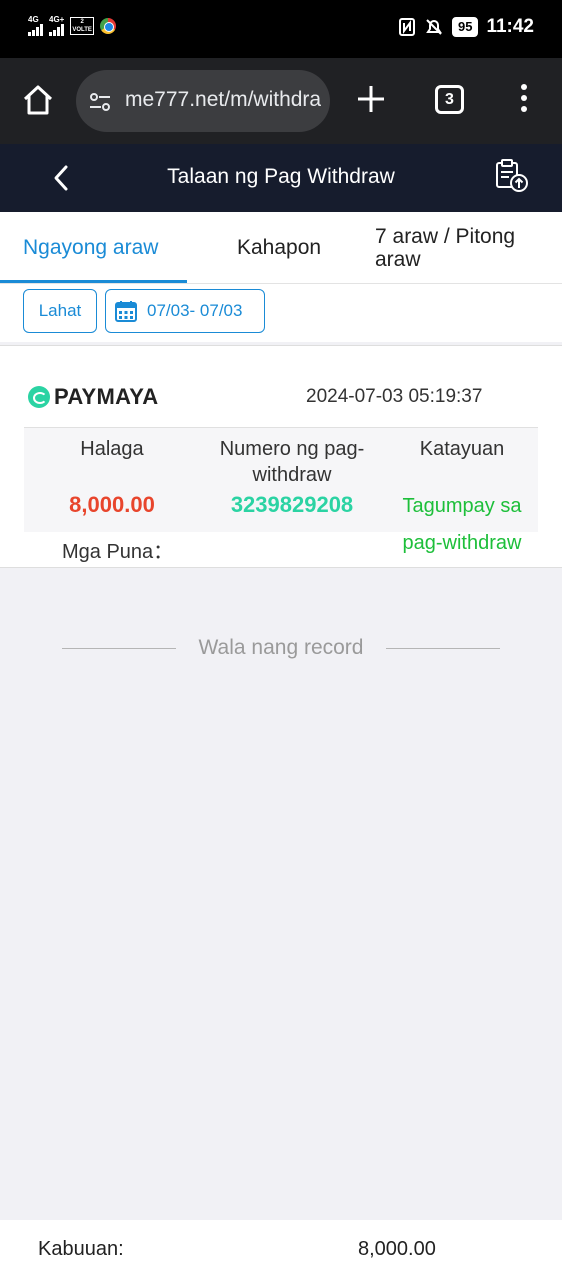 This screenshot has height=1280, width=562. Describe the element at coordinates (118, 552) in the screenshot. I see `remarks-label: Mga Puna：` at that location.